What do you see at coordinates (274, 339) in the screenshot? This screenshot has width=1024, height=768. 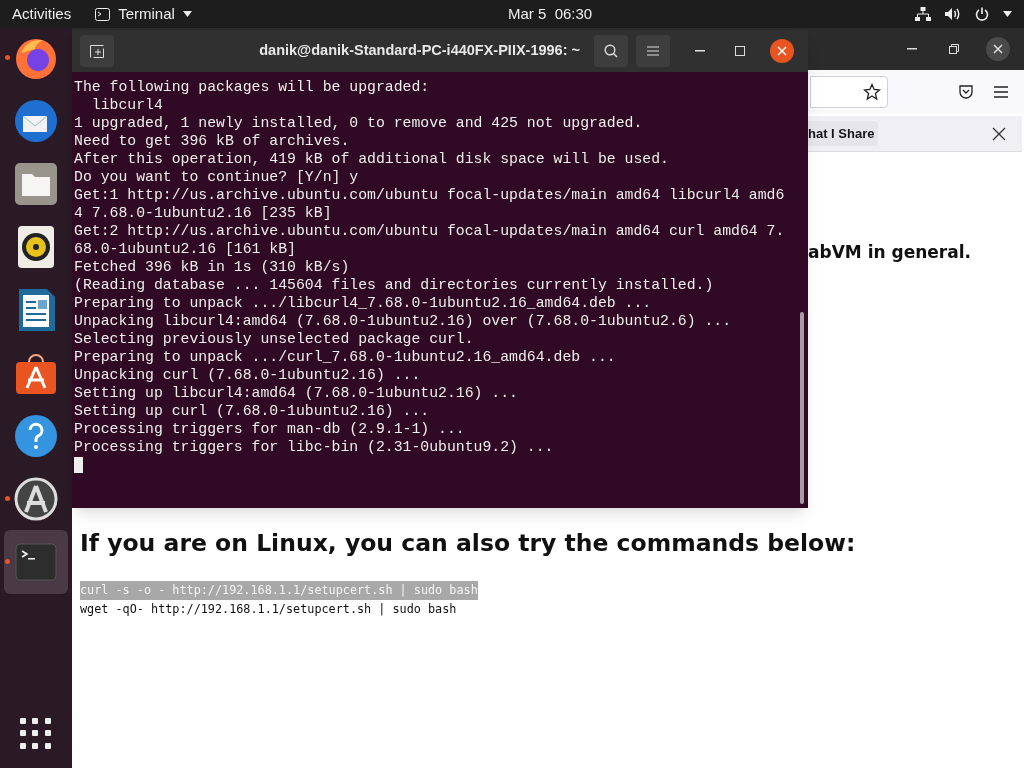 I see `terminal-line: Selecting previously unselected package curl.` at bounding box center [274, 339].